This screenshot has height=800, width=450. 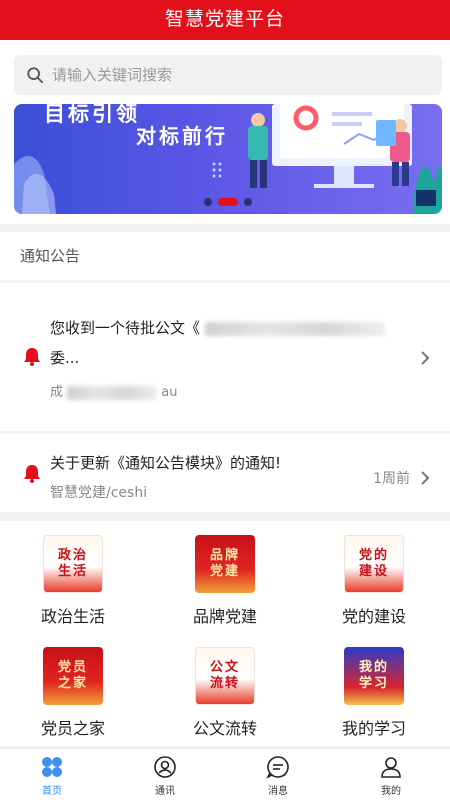 I want to click on module-my-study: 我的 学习 我的学习, so click(x=374, y=688).